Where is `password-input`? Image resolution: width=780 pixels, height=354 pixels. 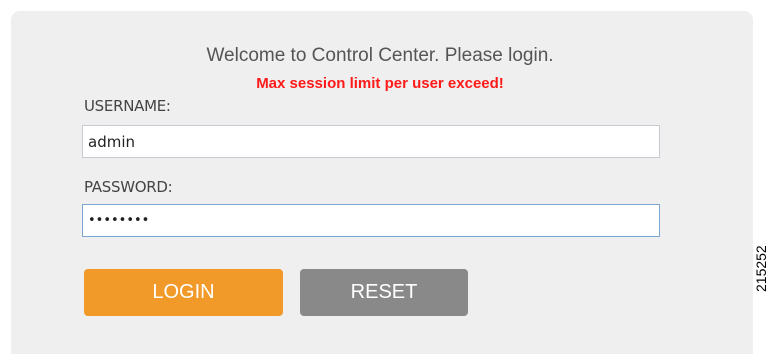
password-input is located at coordinates (371, 220).